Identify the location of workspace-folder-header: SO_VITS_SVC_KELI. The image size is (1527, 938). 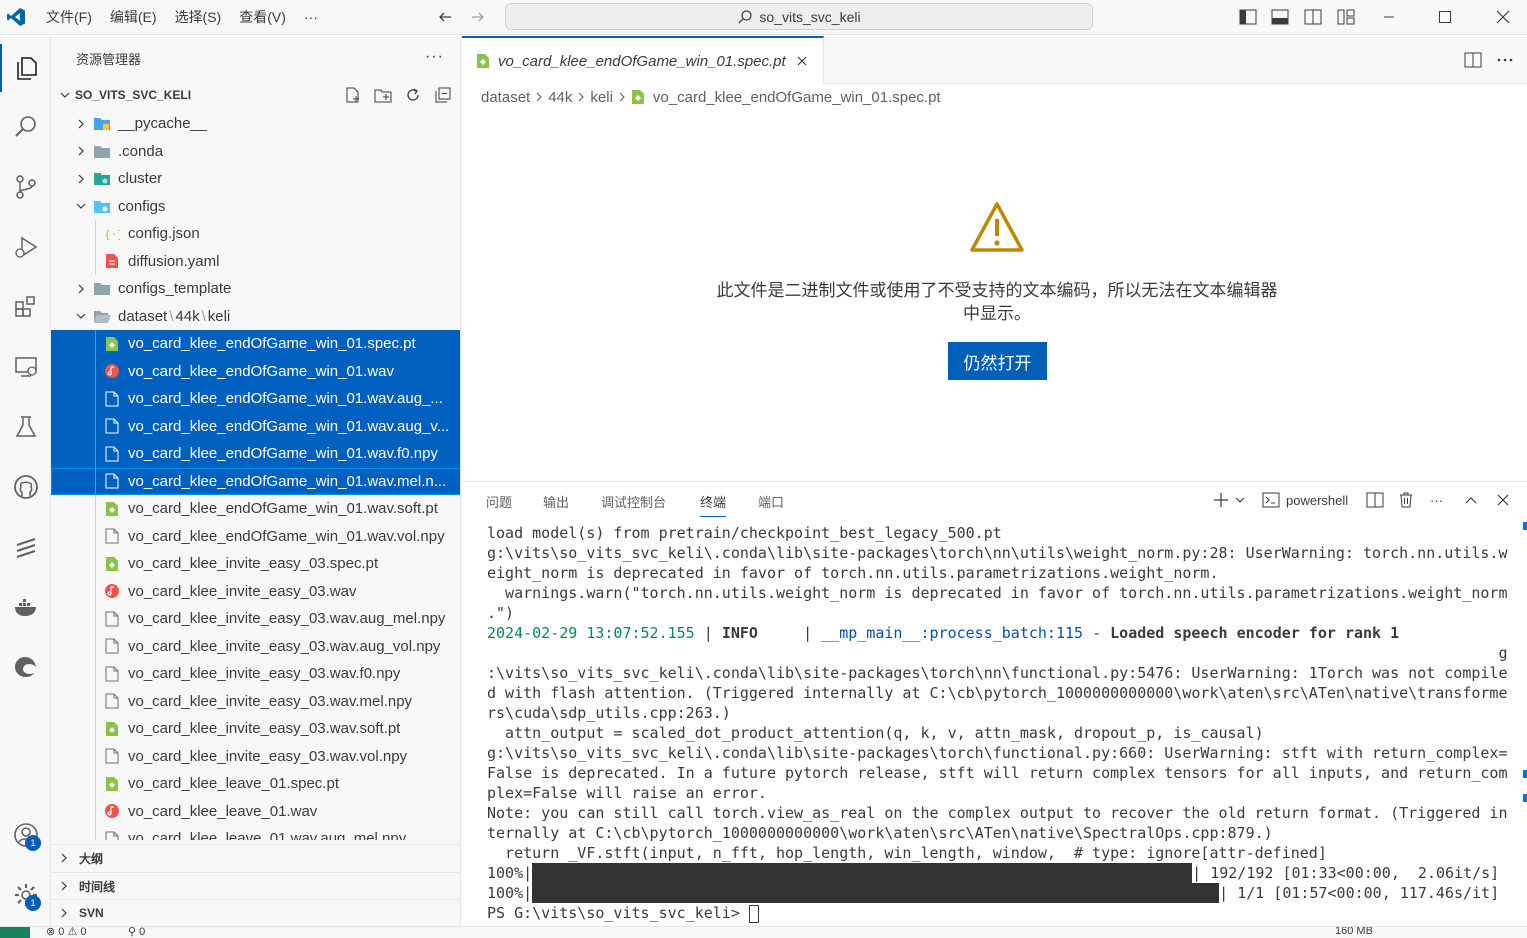
(255, 95).